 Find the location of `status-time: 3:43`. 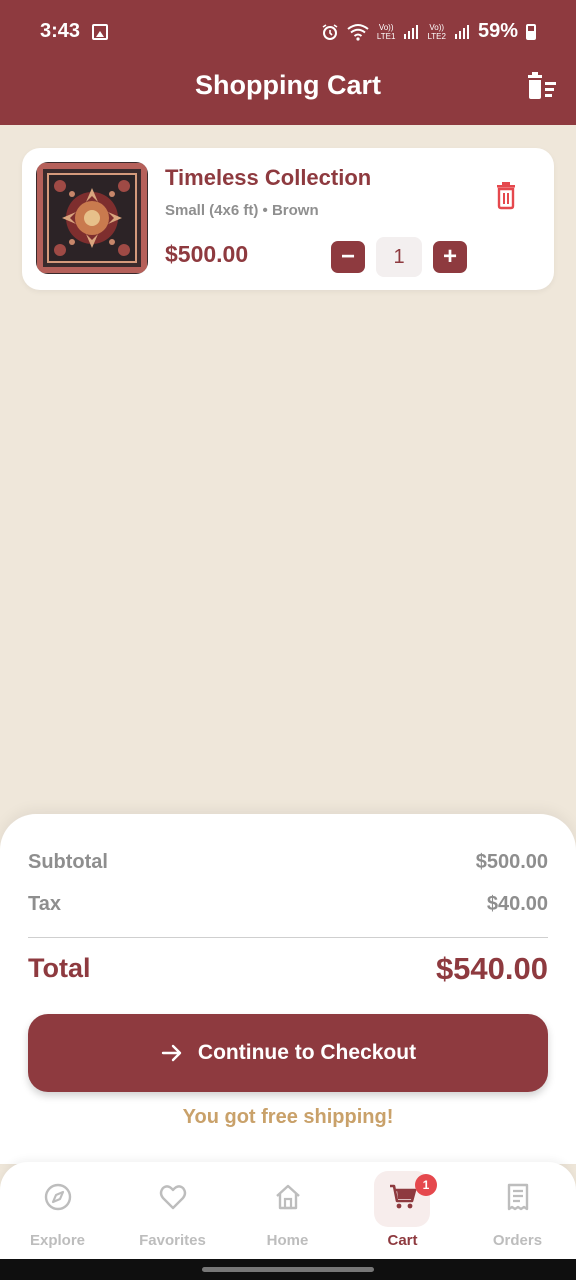

status-time: 3:43 is located at coordinates (60, 31).